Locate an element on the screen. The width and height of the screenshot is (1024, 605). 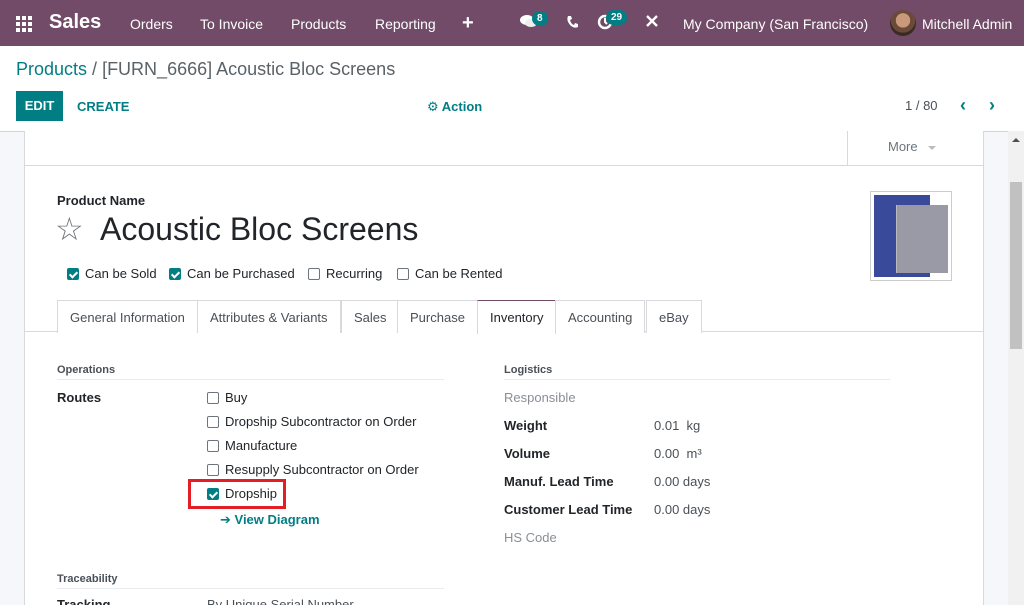
user-menu: Mitchell Admin is located at coordinates (967, 24).